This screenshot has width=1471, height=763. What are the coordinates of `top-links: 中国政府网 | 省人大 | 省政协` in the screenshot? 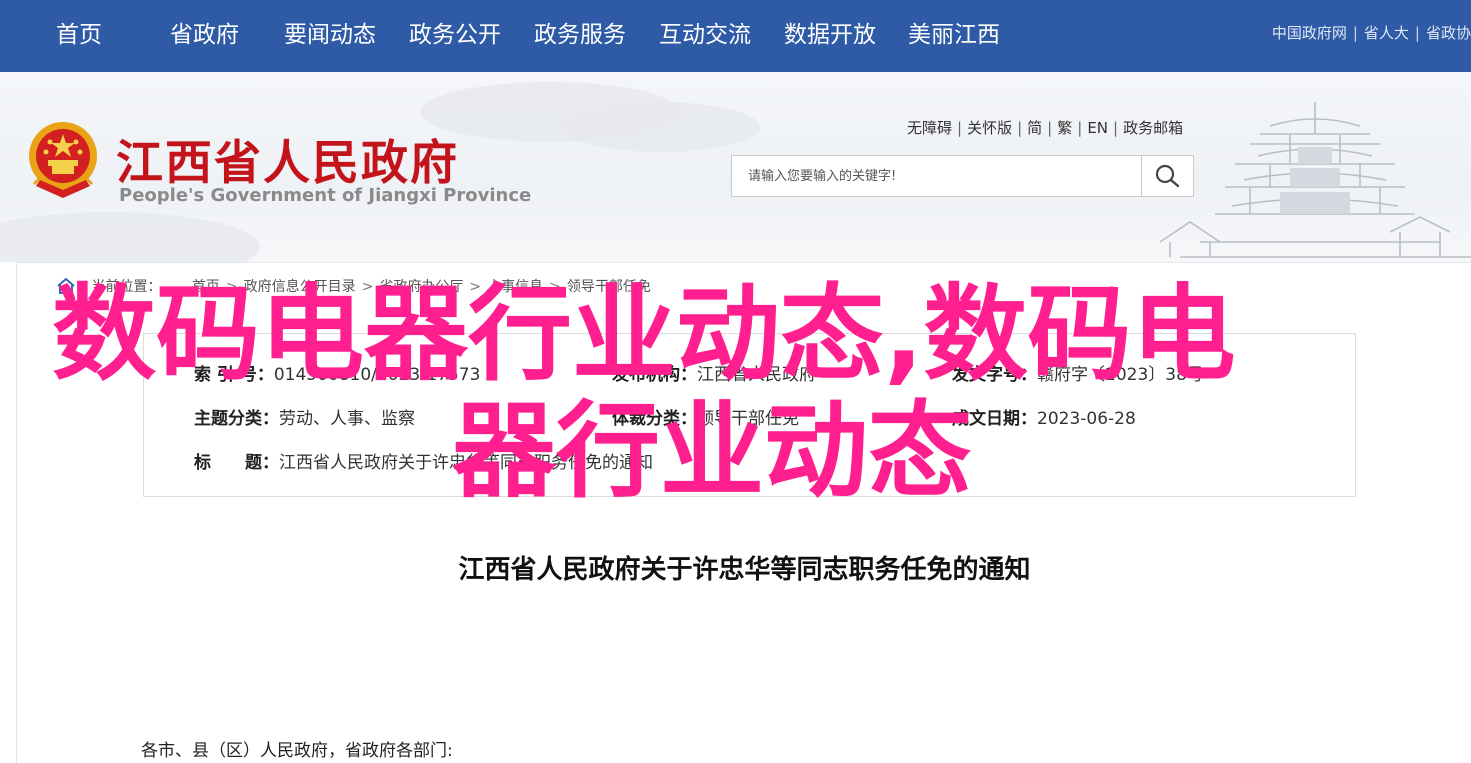 It's located at (1371, 32).